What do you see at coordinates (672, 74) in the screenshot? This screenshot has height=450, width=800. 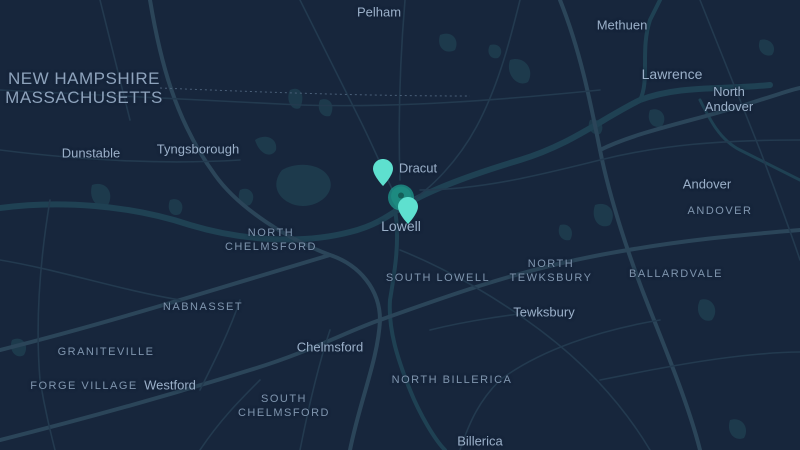 I see `place-label-lawrence: Lawrence` at bounding box center [672, 74].